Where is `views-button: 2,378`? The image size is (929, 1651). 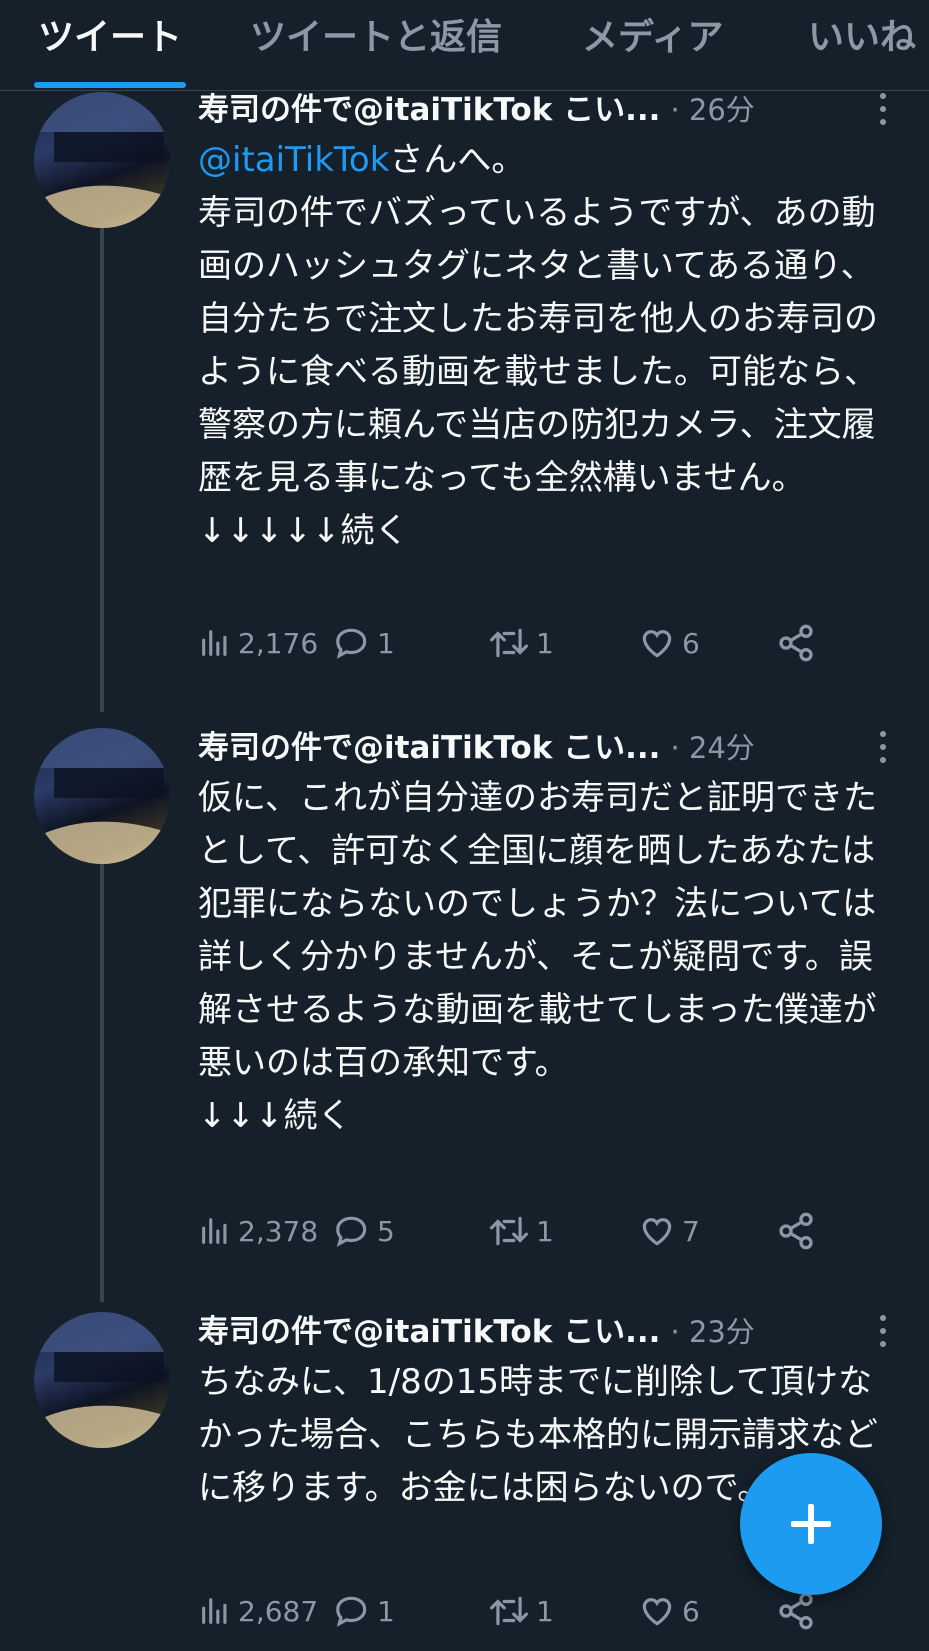
views-button: 2,378 is located at coordinates (258, 1231).